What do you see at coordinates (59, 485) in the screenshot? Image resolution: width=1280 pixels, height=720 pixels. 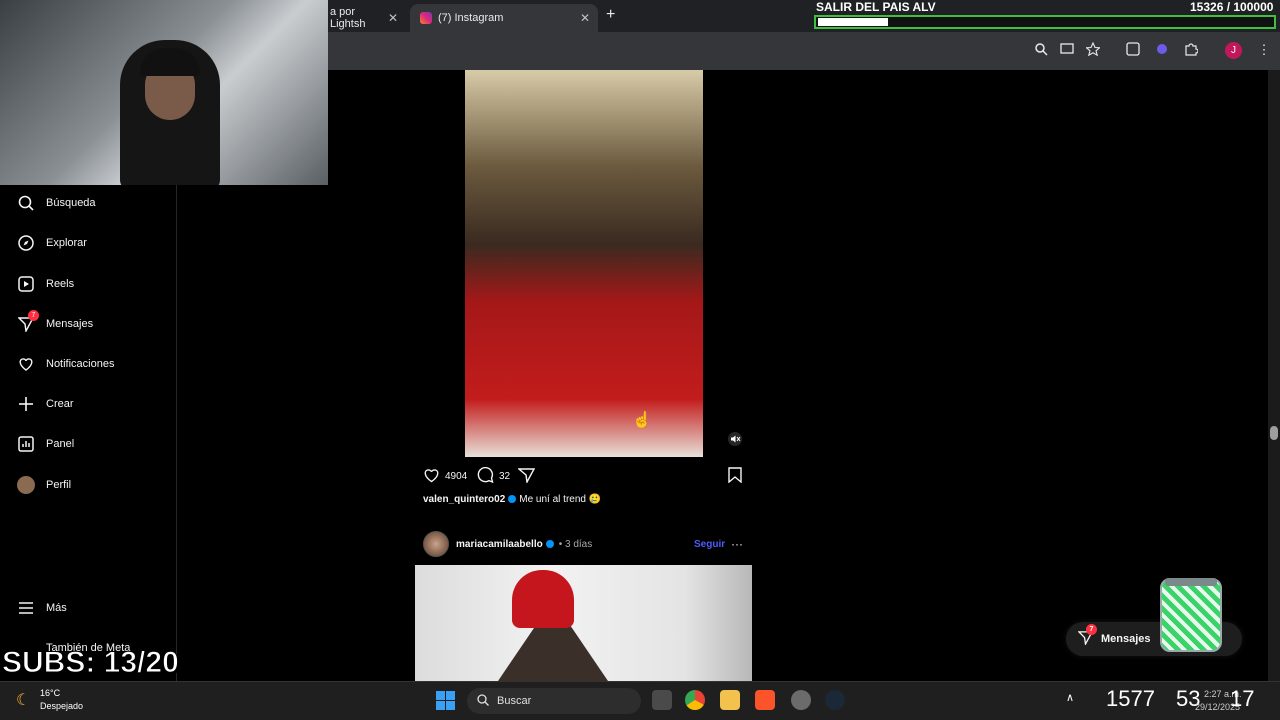 I see `sidebar-item-label: Perfil` at bounding box center [59, 485].